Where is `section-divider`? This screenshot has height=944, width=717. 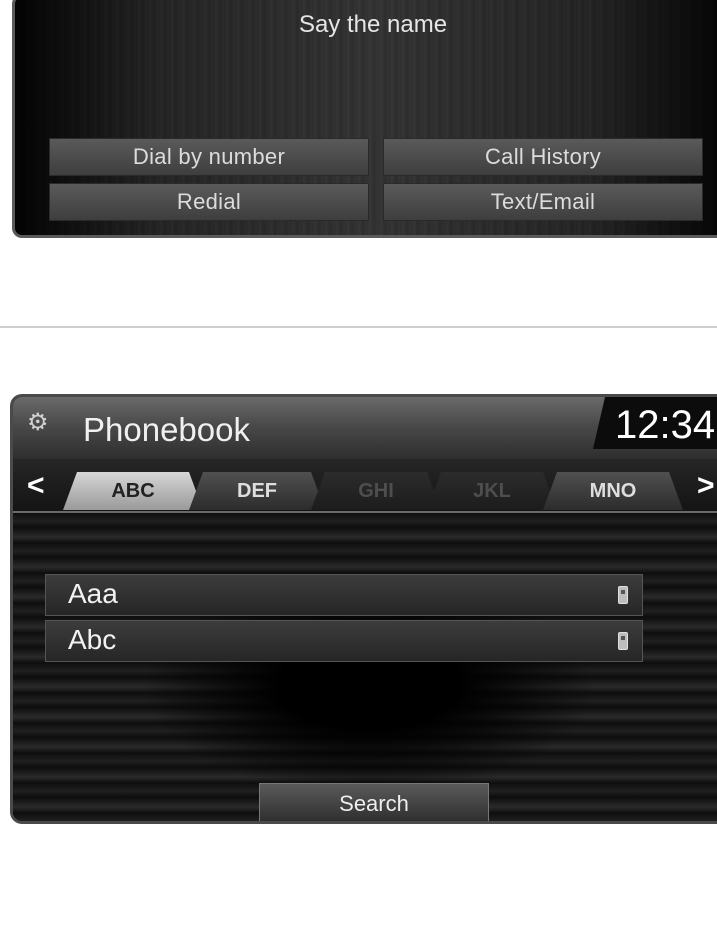 section-divider is located at coordinates (358, 327).